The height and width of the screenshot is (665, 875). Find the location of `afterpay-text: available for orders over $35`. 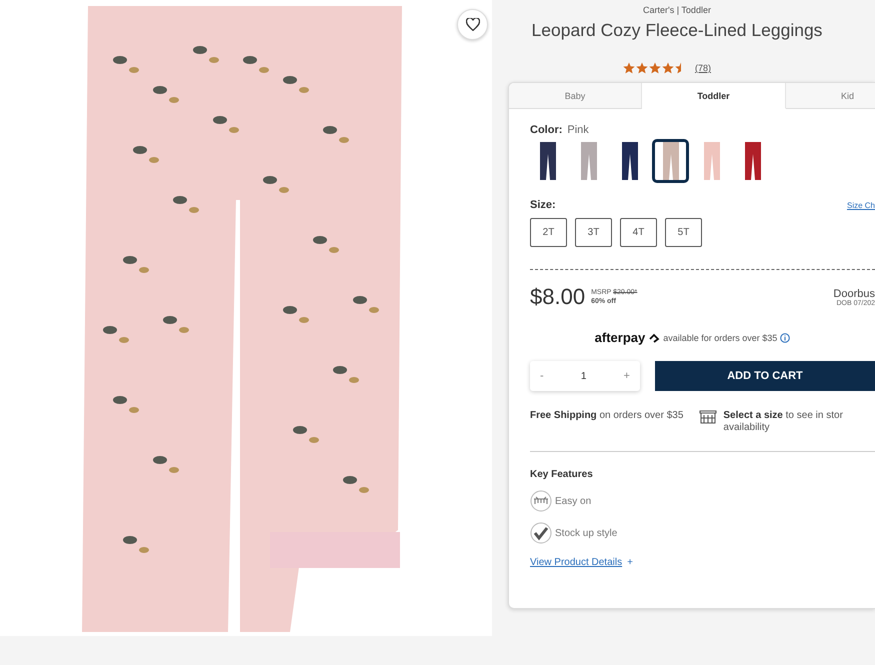

afterpay-text: available for orders over $35 is located at coordinates (720, 337).